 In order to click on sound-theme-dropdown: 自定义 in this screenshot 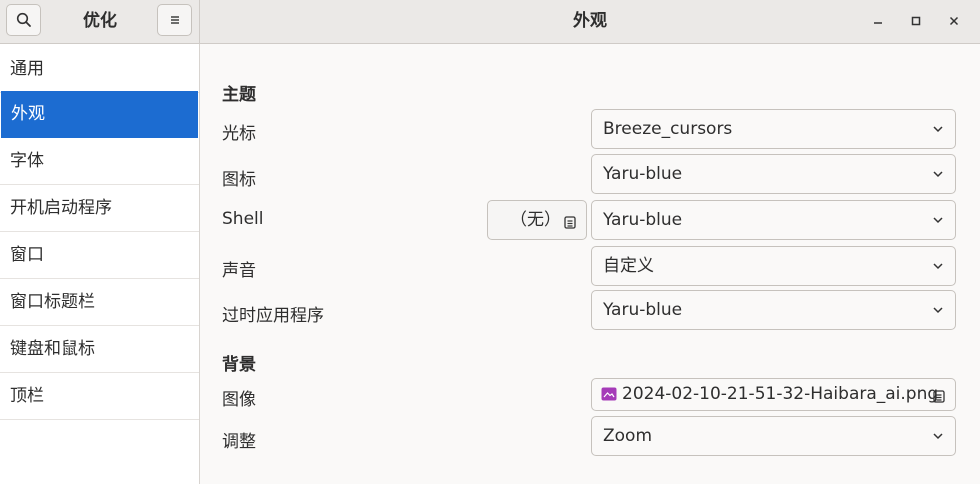, I will do `click(773, 266)`.